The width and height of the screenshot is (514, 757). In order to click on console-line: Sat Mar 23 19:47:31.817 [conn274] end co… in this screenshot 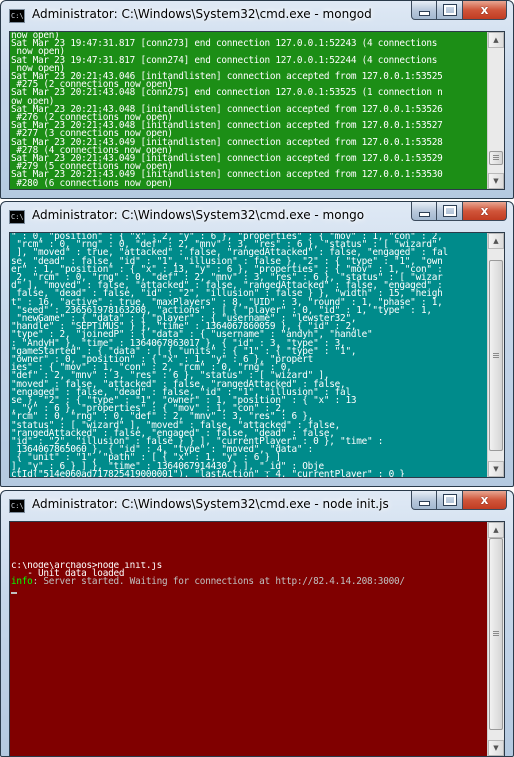, I will do `click(224, 60)`.